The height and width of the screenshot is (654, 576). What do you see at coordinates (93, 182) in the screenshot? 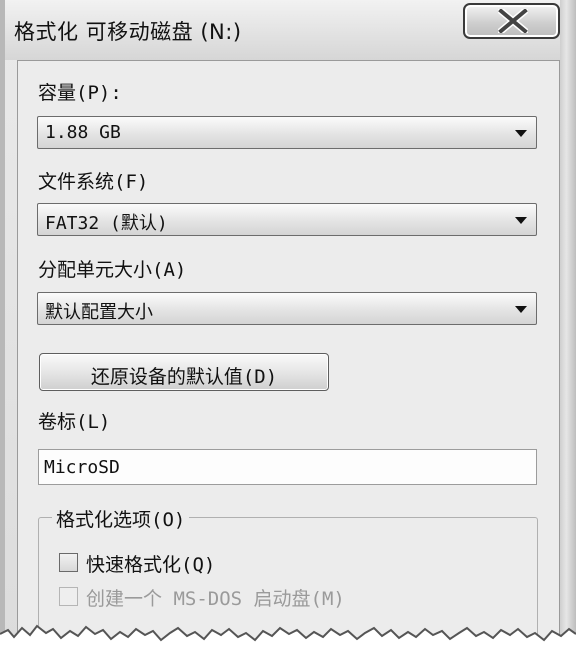
I see `file-system-label: 文件系统(F)` at bounding box center [93, 182].